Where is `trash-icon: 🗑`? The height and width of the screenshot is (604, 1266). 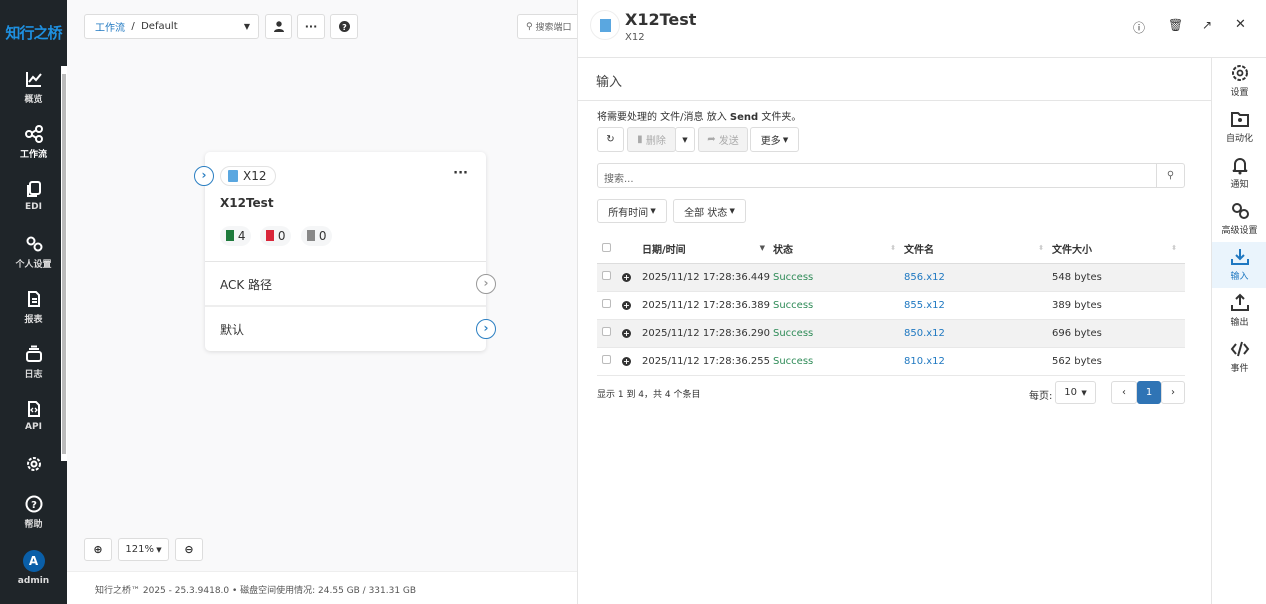
trash-icon: 🗑 is located at coordinates (1175, 25).